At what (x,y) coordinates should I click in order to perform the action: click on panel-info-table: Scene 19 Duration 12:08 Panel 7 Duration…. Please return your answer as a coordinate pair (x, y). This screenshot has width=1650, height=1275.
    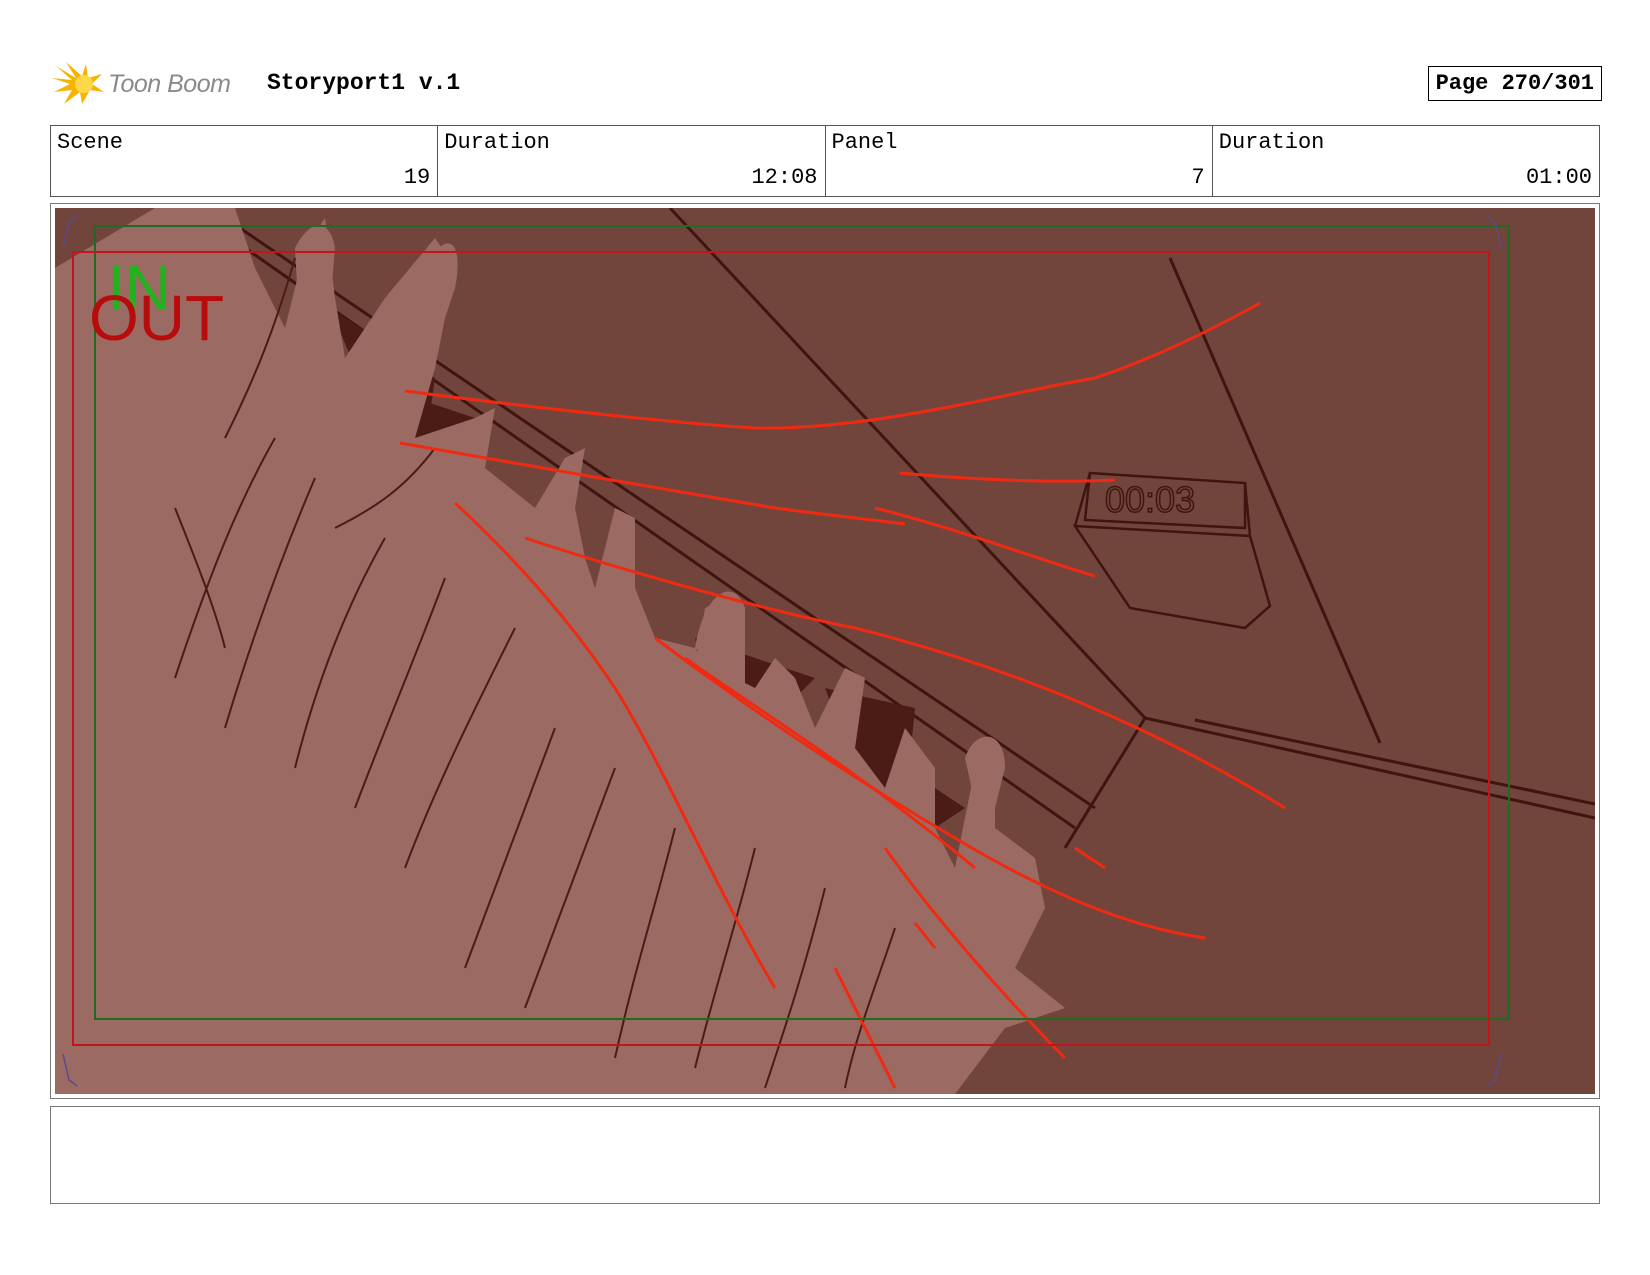
    Looking at the image, I should click on (825, 161).